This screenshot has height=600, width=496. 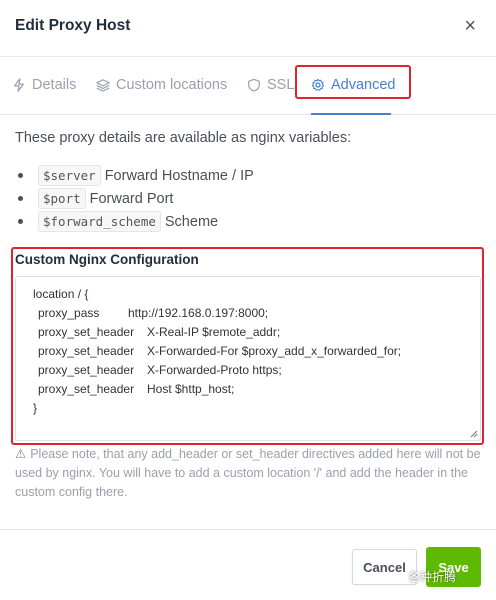 What do you see at coordinates (172, 85) in the screenshot?
I see `tab-custom-locations-label: Custom locations` at bounding box center [172, 85].